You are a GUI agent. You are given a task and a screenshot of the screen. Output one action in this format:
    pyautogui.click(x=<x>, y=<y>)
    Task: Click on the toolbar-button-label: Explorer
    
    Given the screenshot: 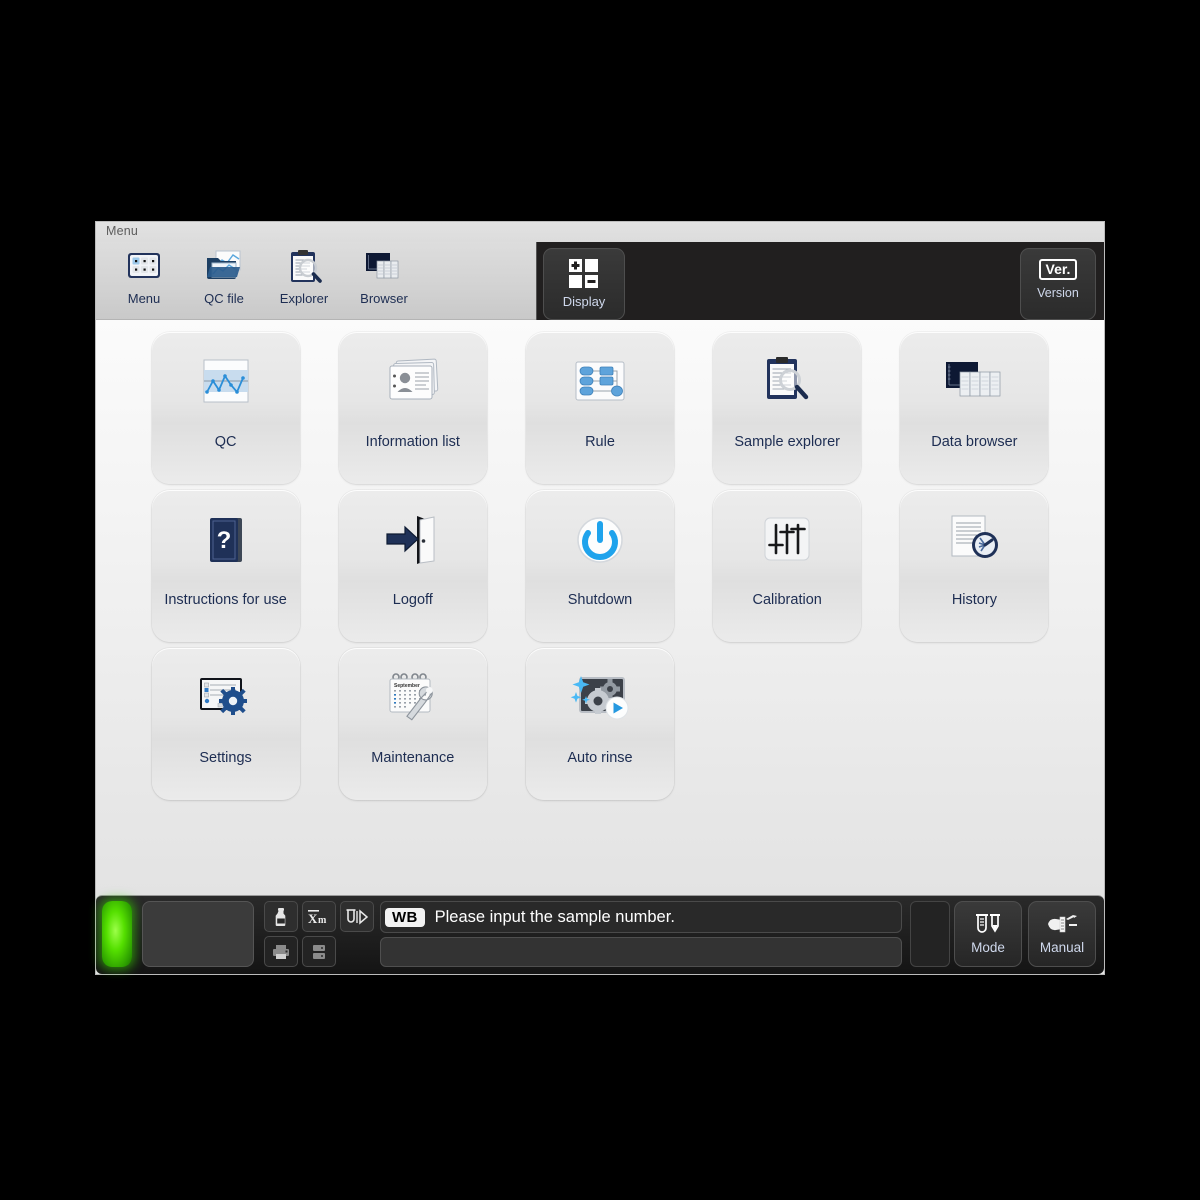 What is the action you would take?
    pyautogui.click(x=304, y=298)
    